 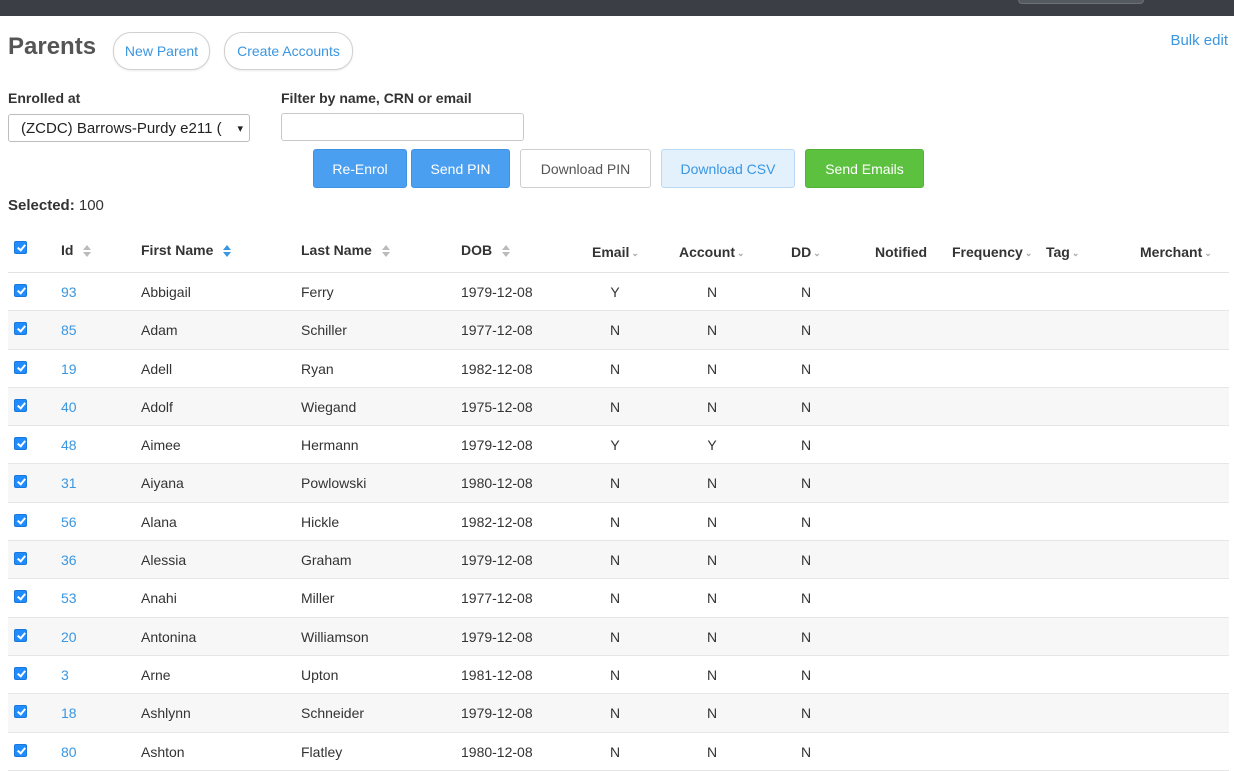 What do you see at coordinates (69, 292) in the screenshot?
I see `row-id-link: 93` at bounding box center [69, 292].